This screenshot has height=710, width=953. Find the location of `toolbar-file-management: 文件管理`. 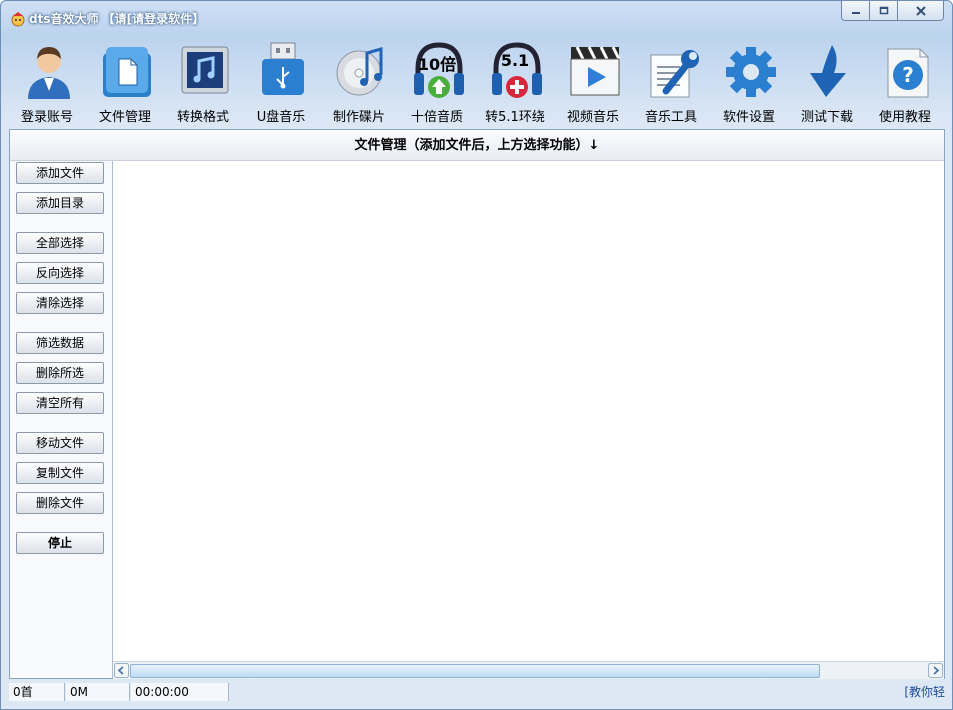

toolbar-file-management: 文件管理 is located at coordinates (125, 82).